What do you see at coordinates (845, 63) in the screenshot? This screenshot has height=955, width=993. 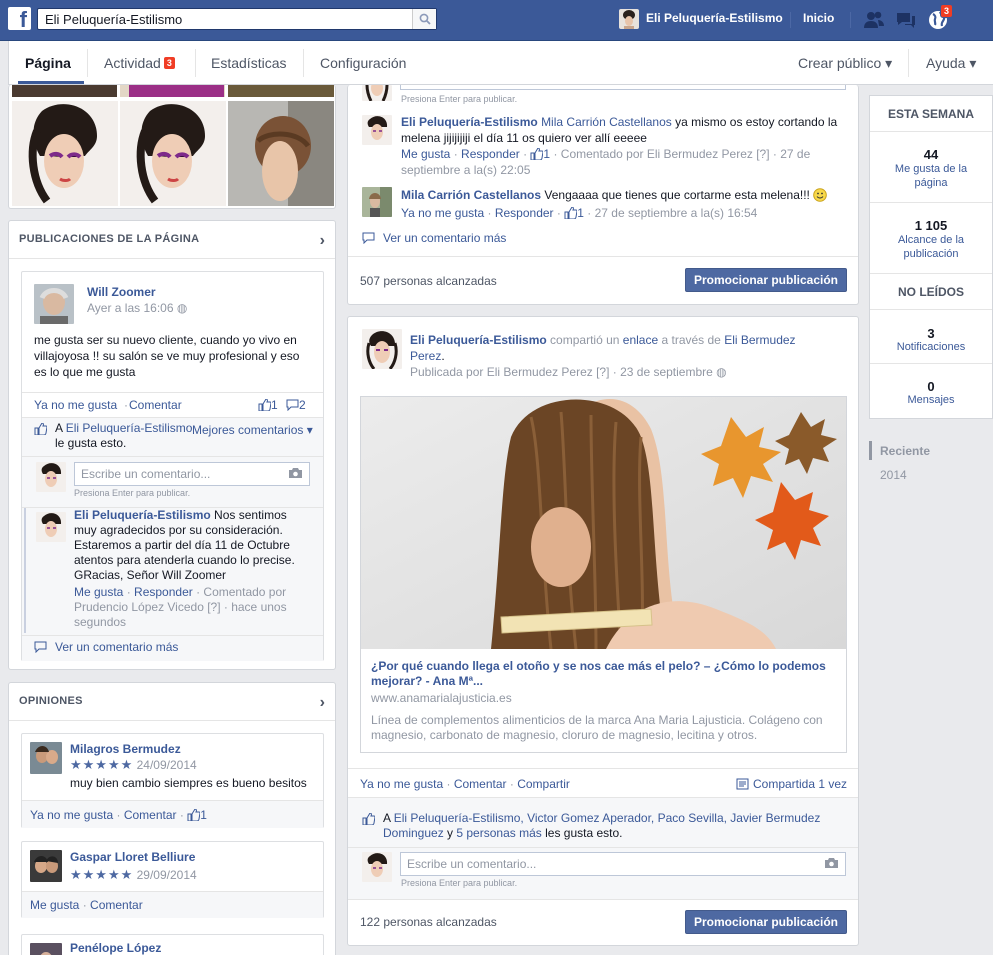 I see `create-audience-menu: Crear público ▾` at bounding box center [845, 63].